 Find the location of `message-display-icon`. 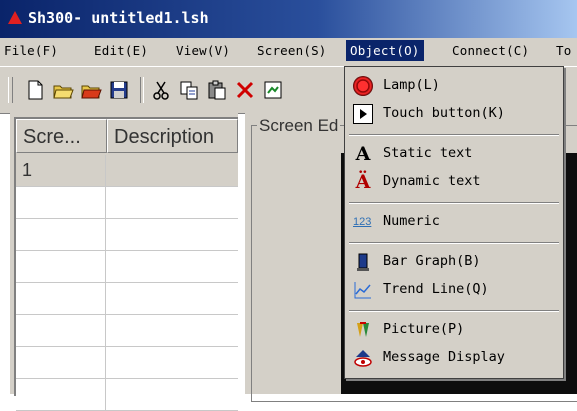

message-display-icon is located at coordinates (363, 358).